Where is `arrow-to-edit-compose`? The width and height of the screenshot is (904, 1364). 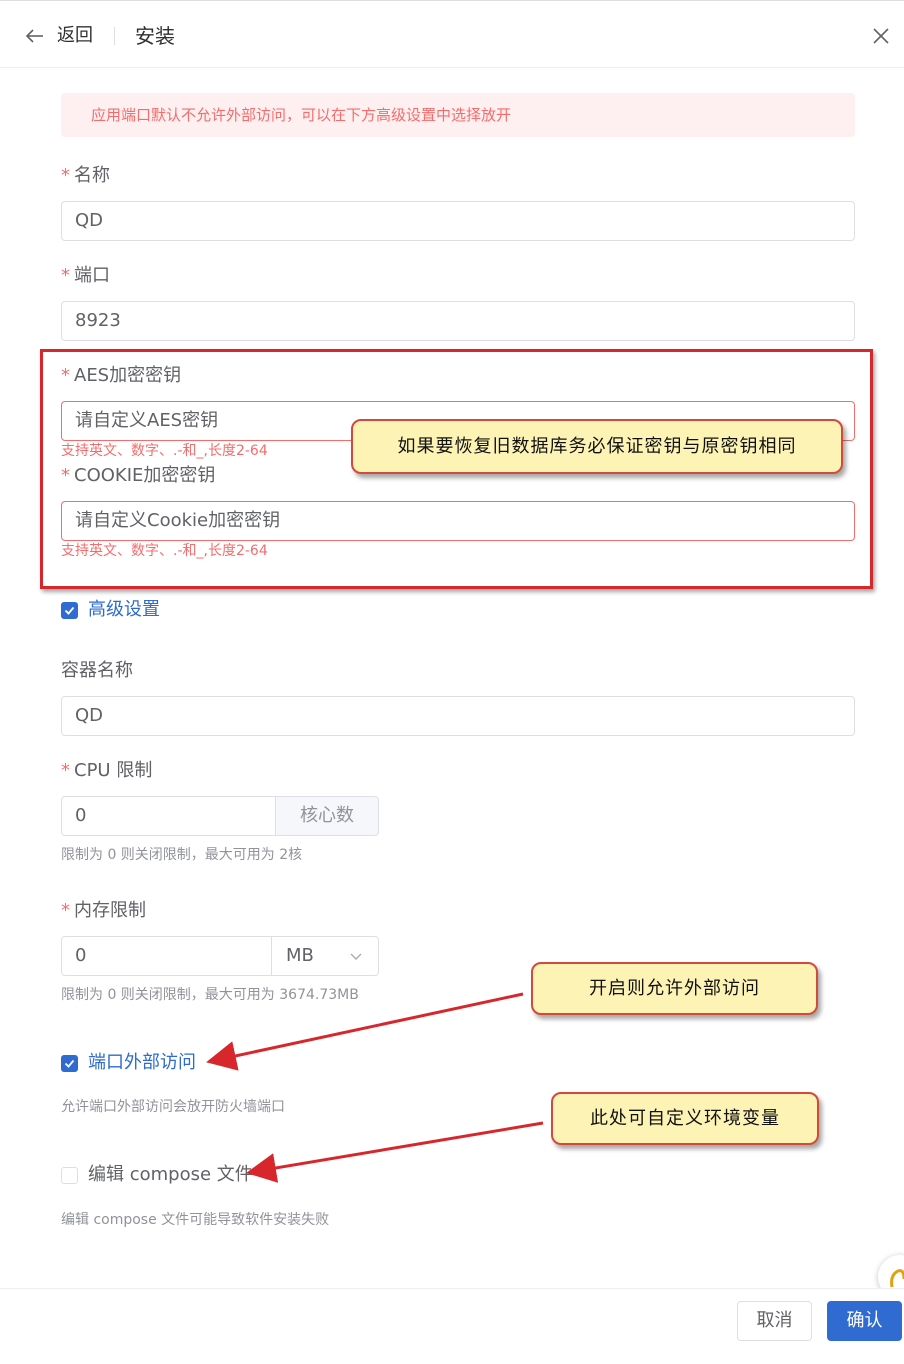 arrow-to-edit-compose is located at coordinates (395, 1152).